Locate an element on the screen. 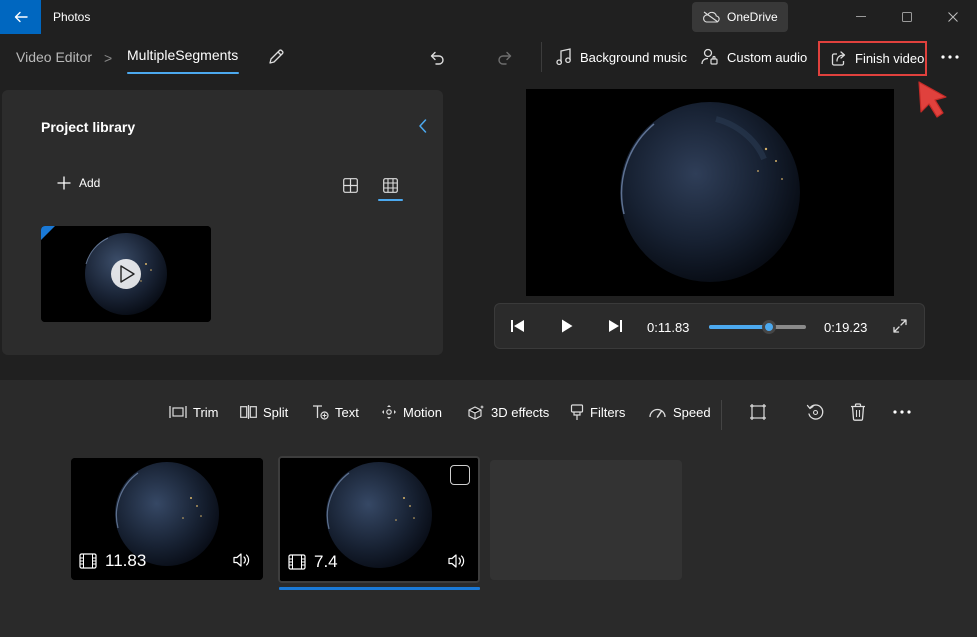  breadcrumb-project-name: MultipleSegments is located at coordinates (182, 55).